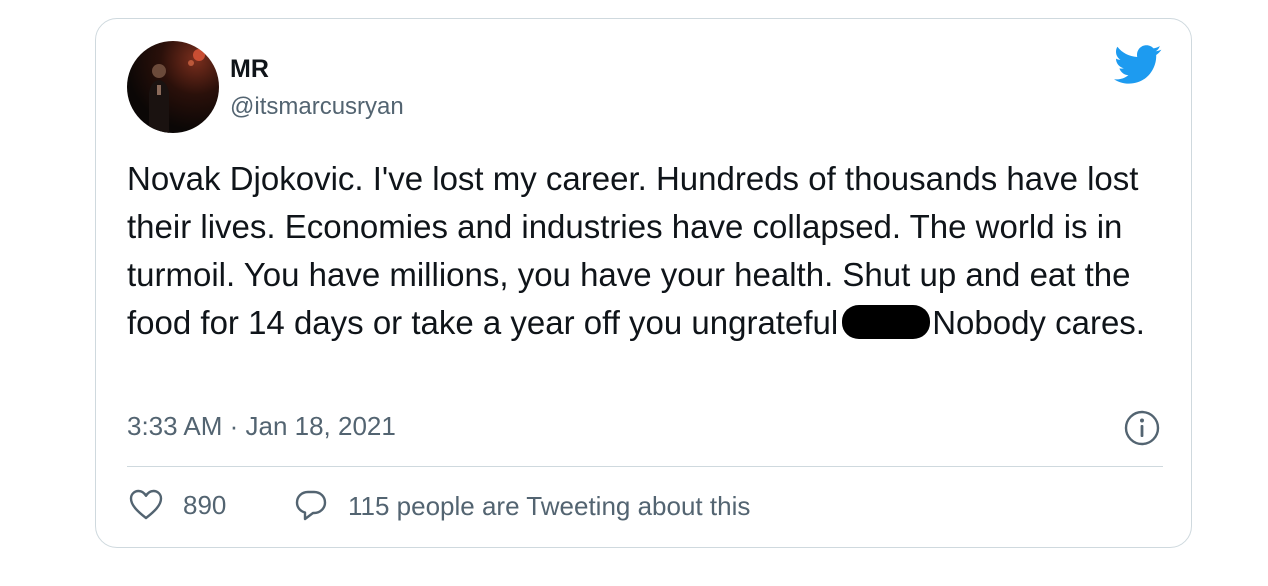 This screenshot has height=586, width=1268. Describe the element at coordinates (311, 505) in the screenshot. I see `reply-bubble-icon` at that location.